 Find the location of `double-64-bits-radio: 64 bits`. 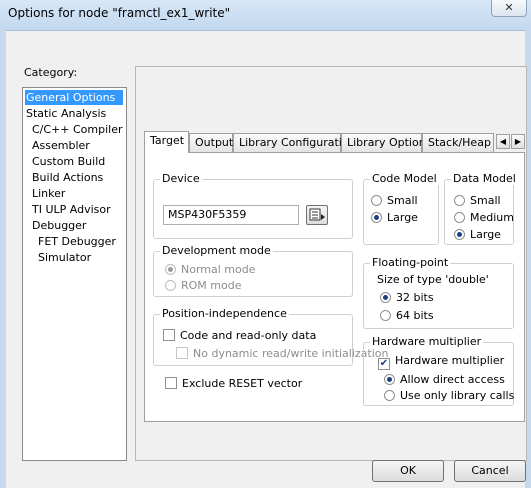

double-64-bits-radio: 64 bits is located at coordinates (407, 316).